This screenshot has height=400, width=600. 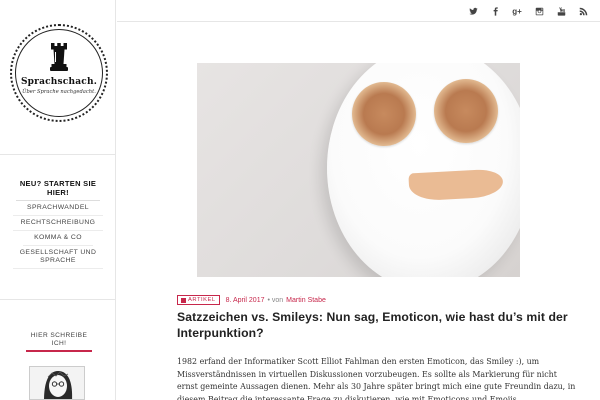 I want to click on nav-item-rechtschreibung: RECHTSCHREIBUNG, so click(x=58, y=223).